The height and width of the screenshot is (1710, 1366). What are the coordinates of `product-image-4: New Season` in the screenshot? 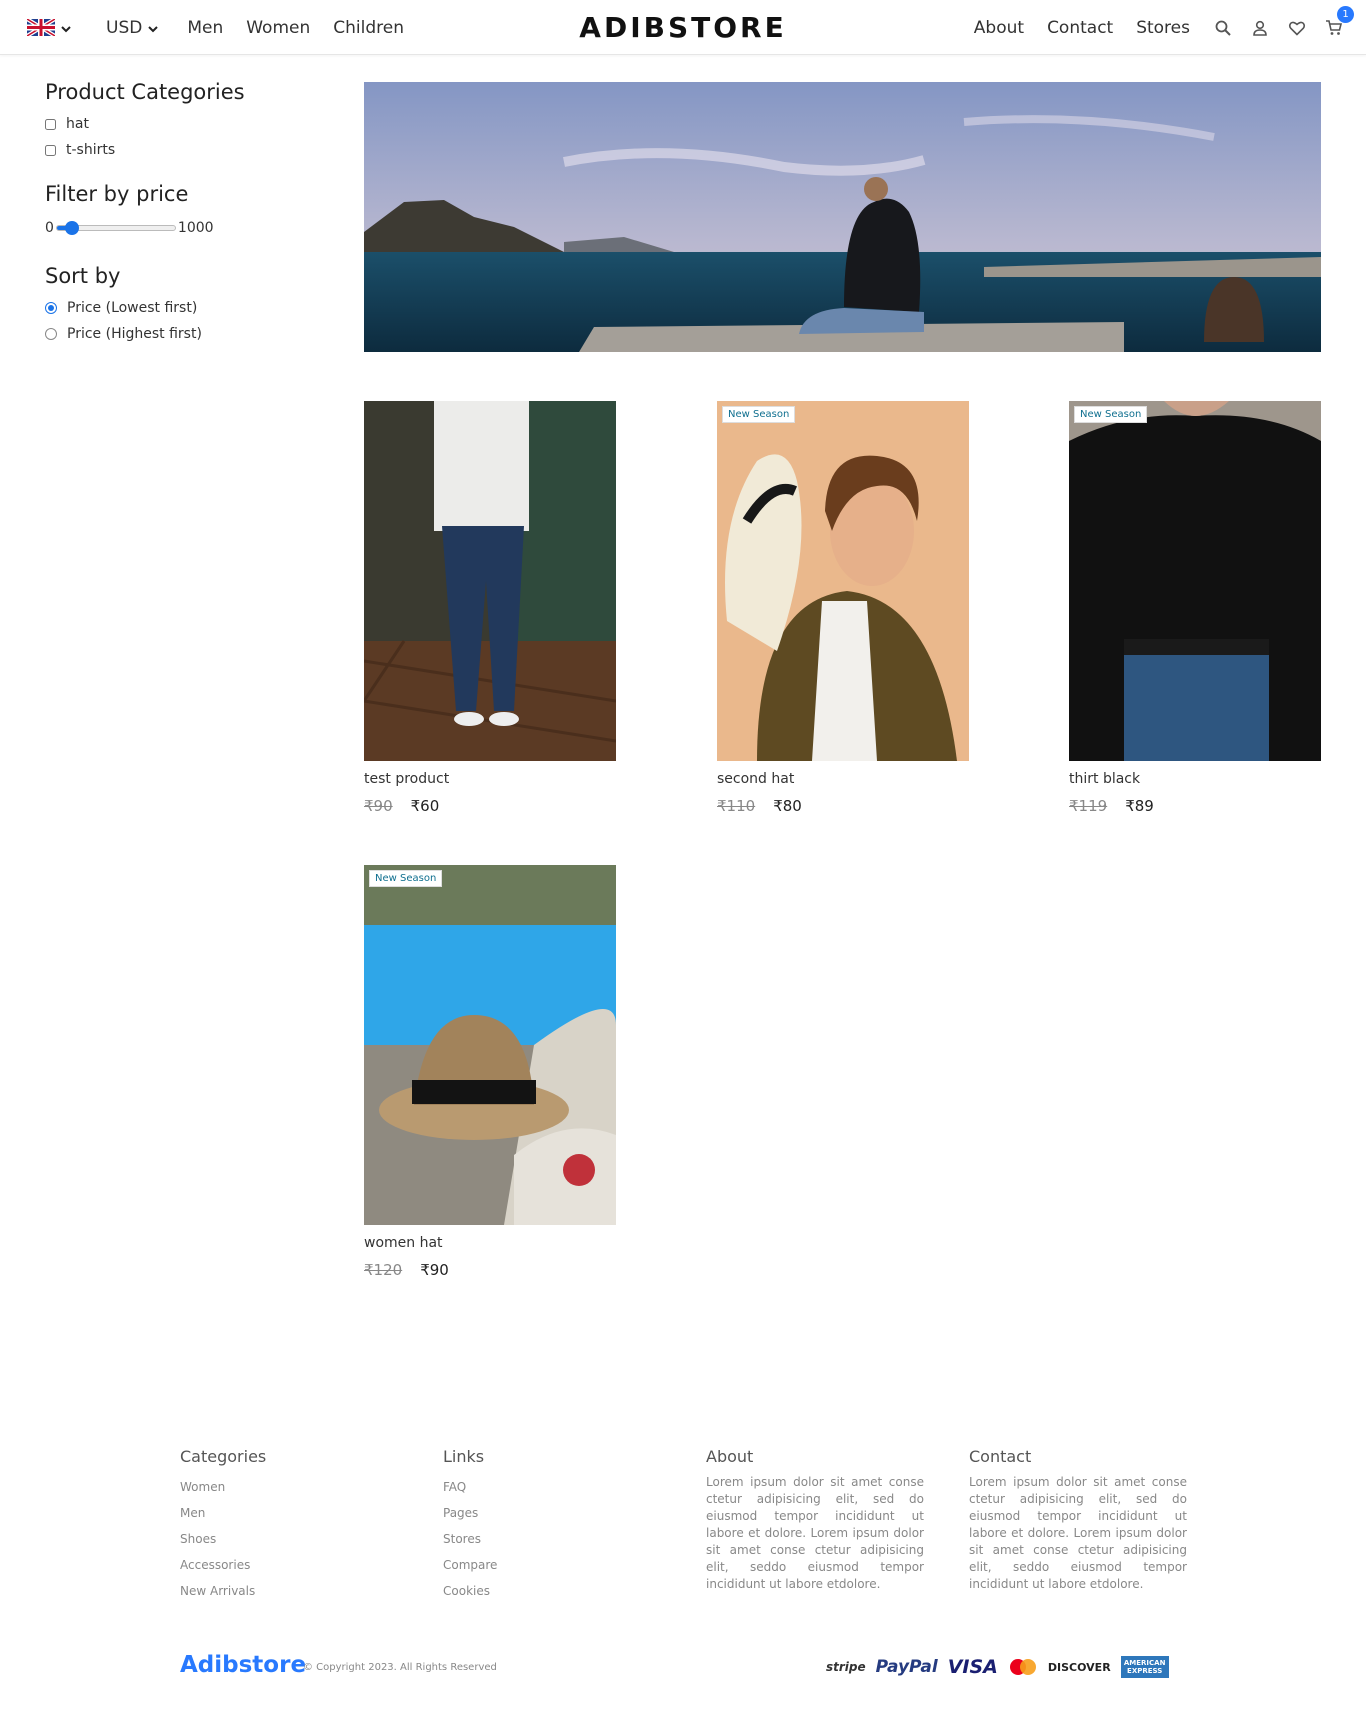 It's located at (490, 1045).